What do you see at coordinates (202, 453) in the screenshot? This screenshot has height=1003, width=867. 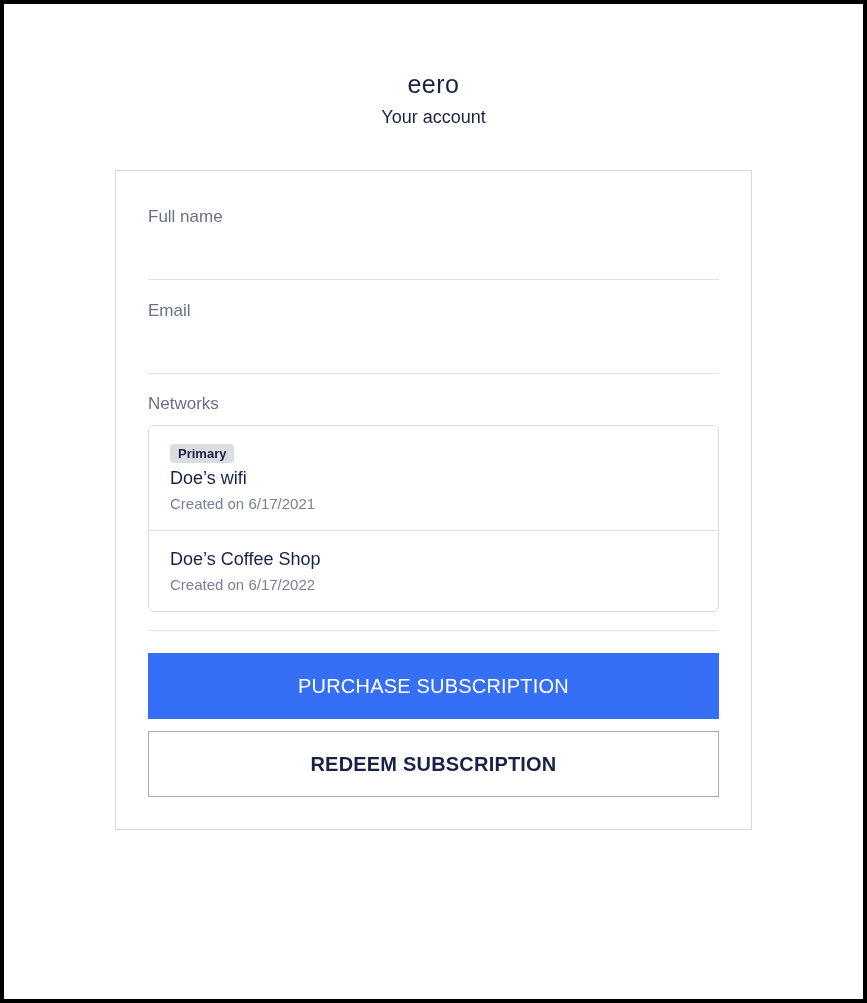 I see `primary-badge: Primary` at bounding box center [202, 453].